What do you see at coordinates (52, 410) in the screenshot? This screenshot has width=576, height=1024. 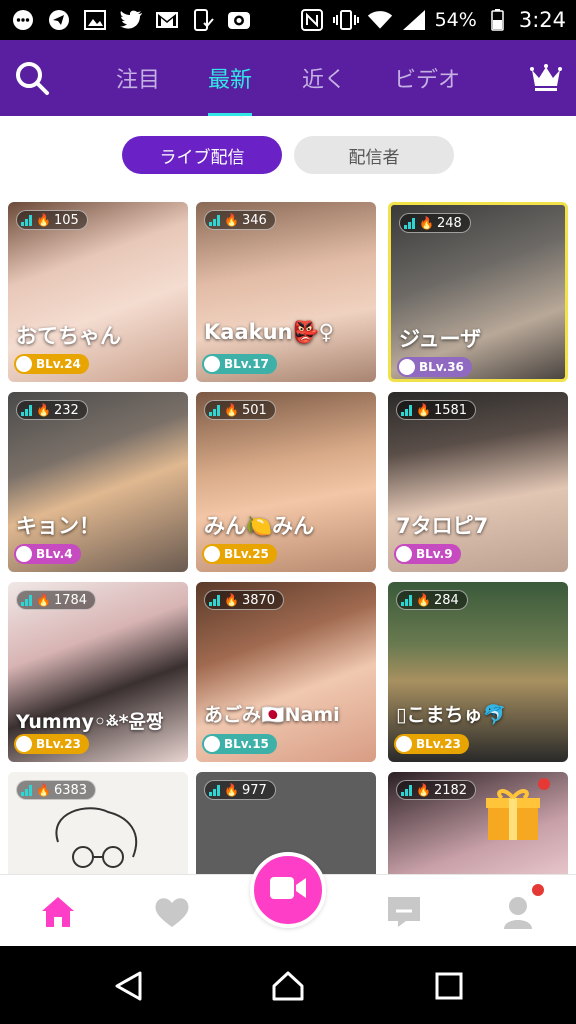 I see `viewer-badge: 🔥 232` at bounding box center [52, 410].